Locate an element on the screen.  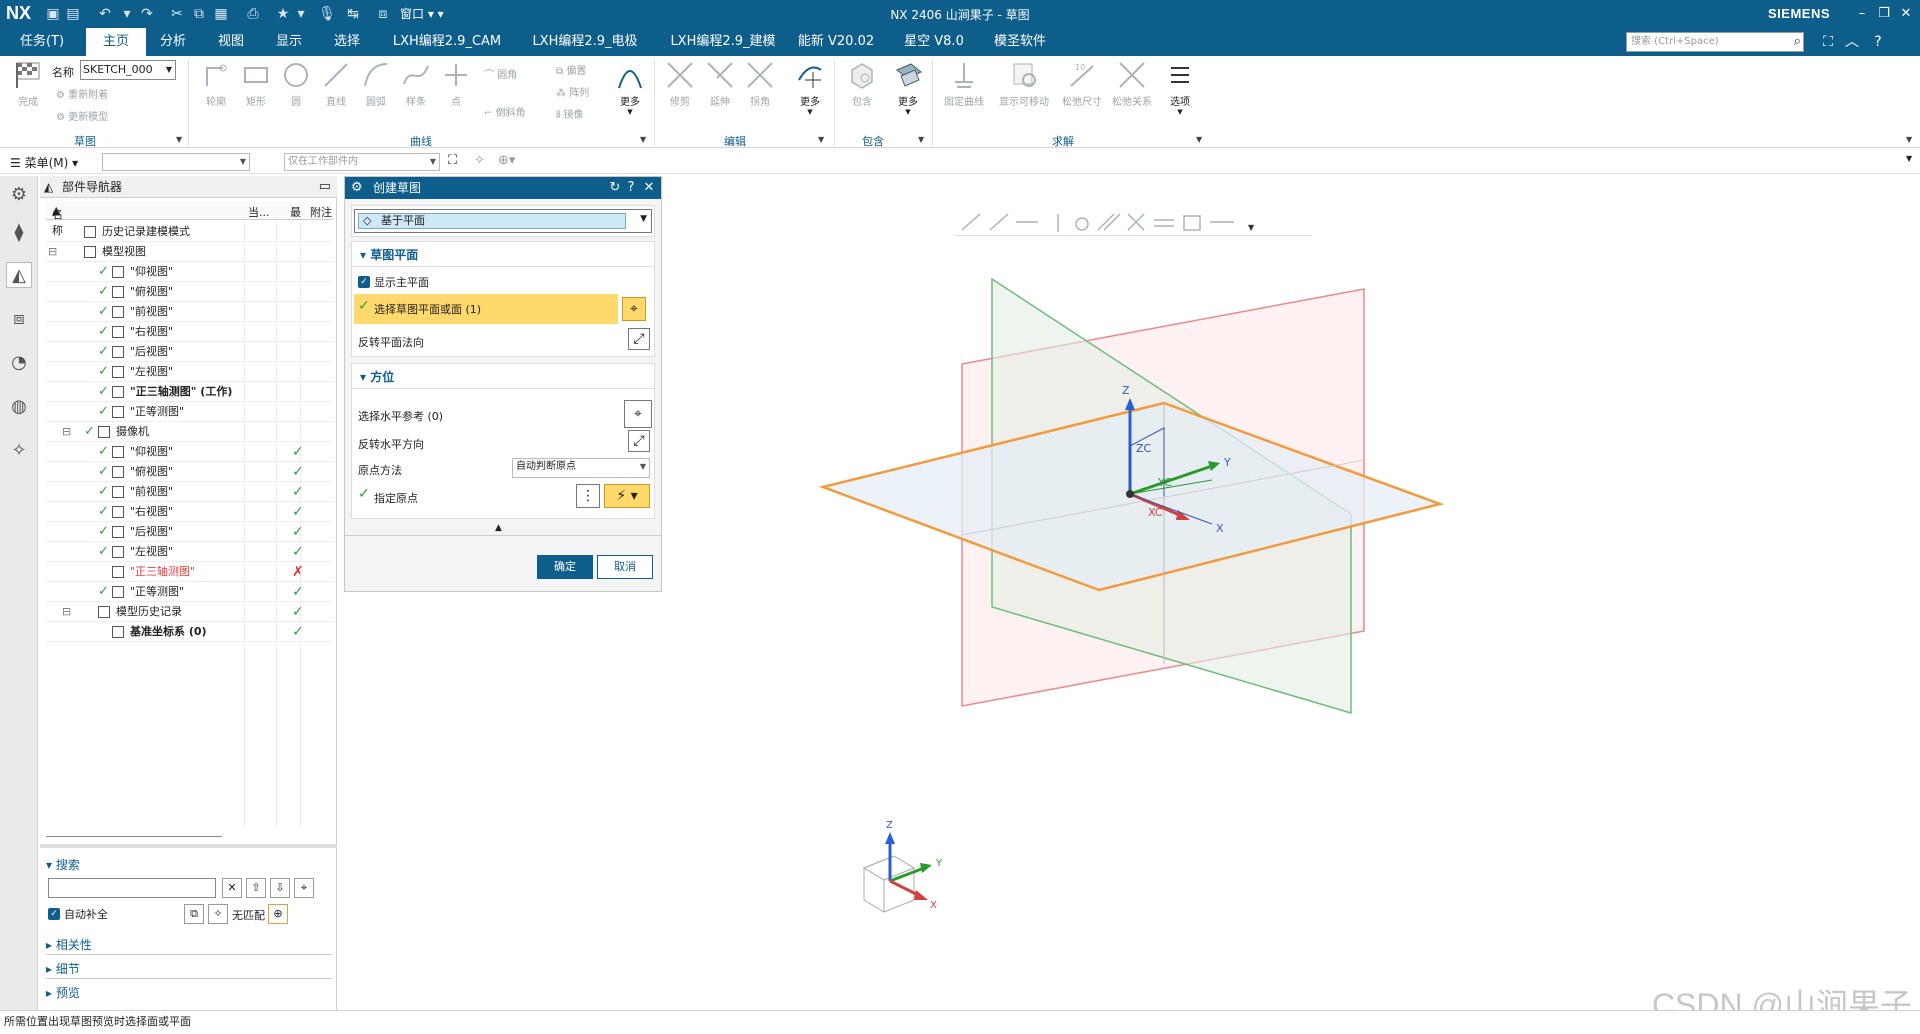
cancel-button: 取消 is located at coordinates (625, 567).